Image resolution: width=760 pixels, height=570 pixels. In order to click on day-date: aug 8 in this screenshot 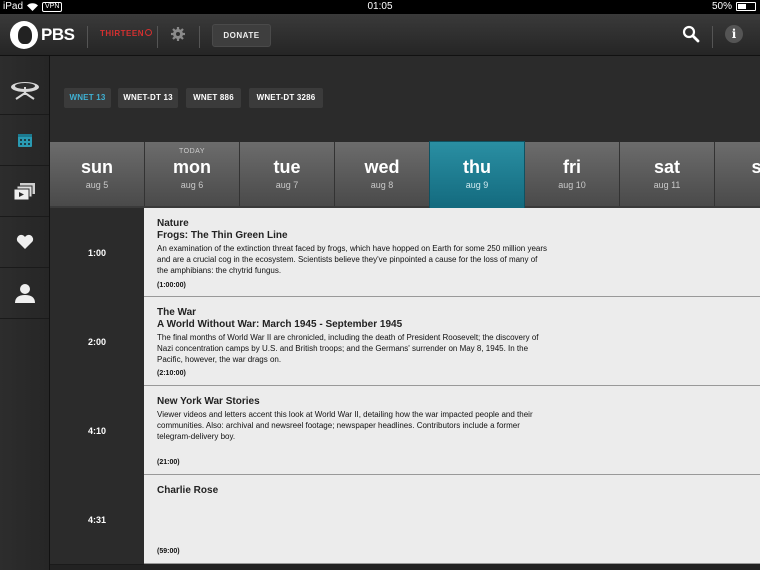, I will do `click(382, 185)`.